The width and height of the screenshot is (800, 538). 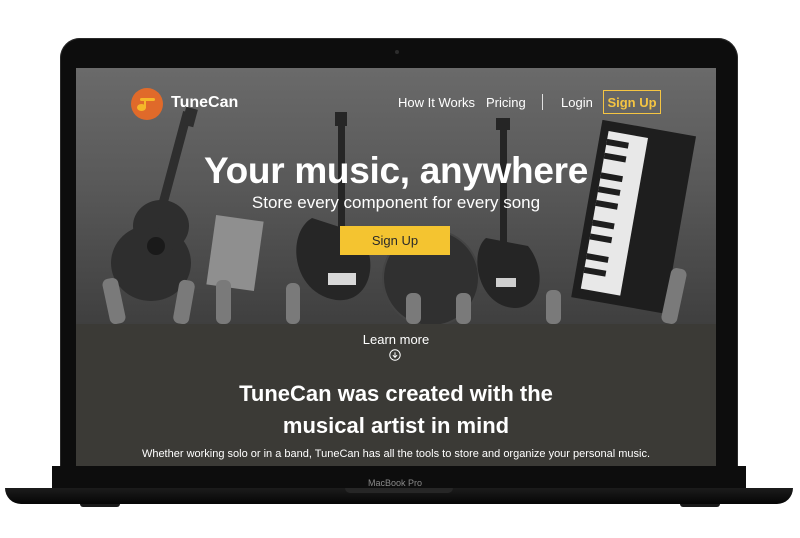 I want to click on hero-subtitle: Store every component for every song, so click(x=396, y=202).